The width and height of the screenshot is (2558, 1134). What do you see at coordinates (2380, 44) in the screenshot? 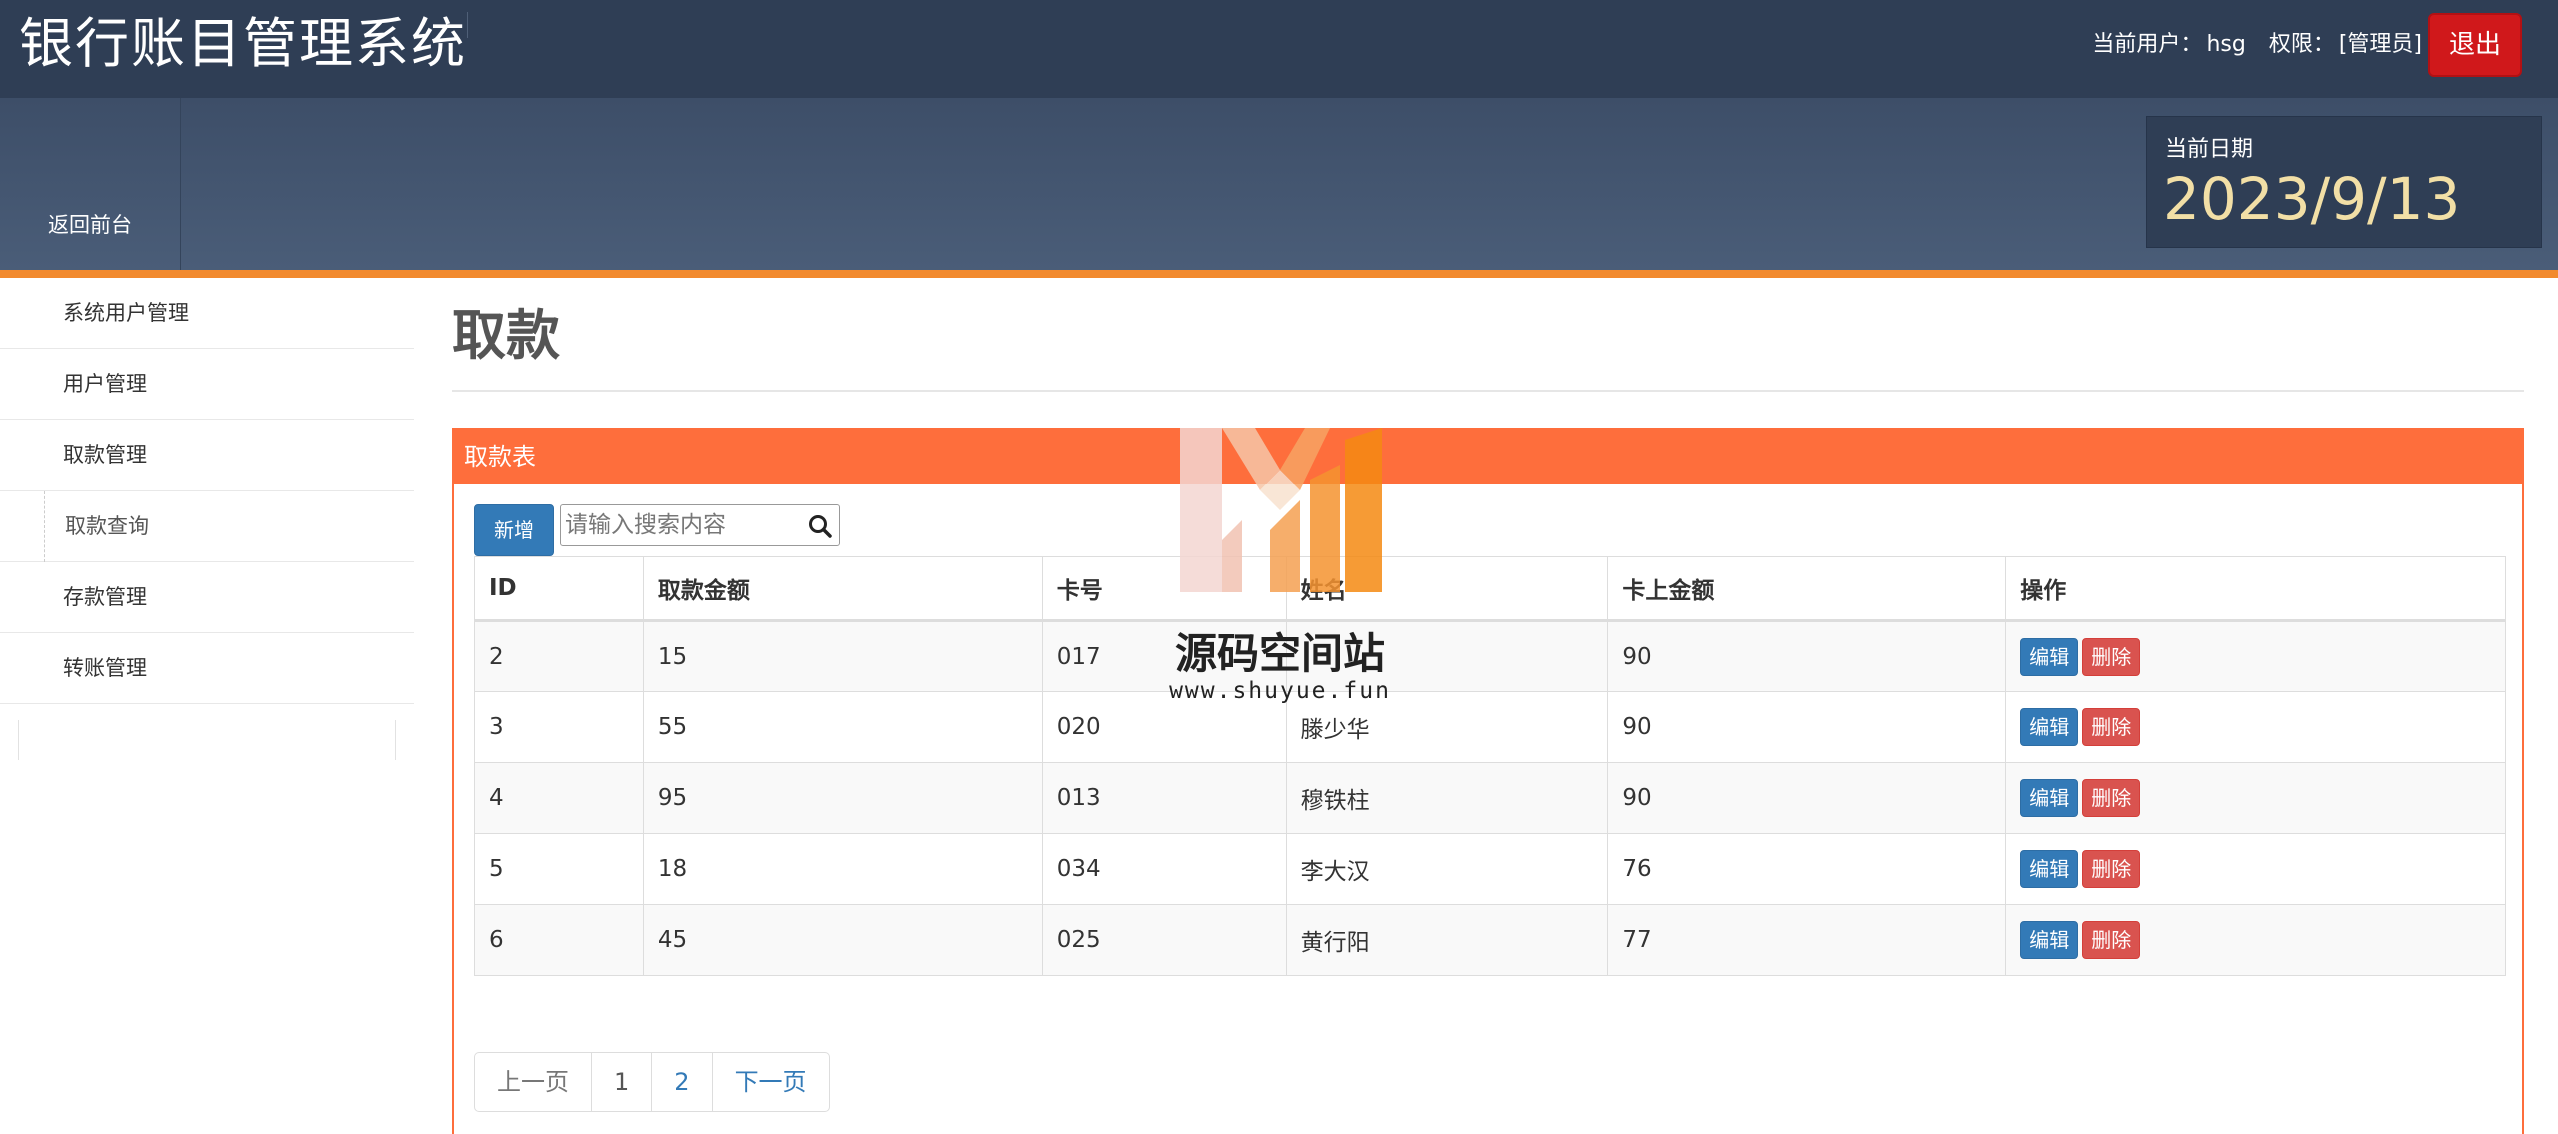
I see `role-value: [管理员]` at bounding box center [2380, 44].